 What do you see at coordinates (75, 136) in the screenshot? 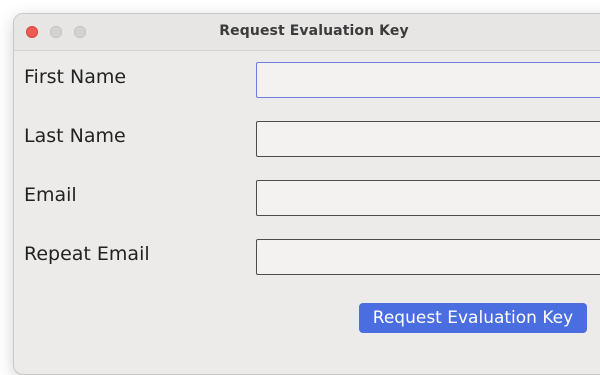
I see `last-name-label: Last Name` at bounding box center [75, 136].